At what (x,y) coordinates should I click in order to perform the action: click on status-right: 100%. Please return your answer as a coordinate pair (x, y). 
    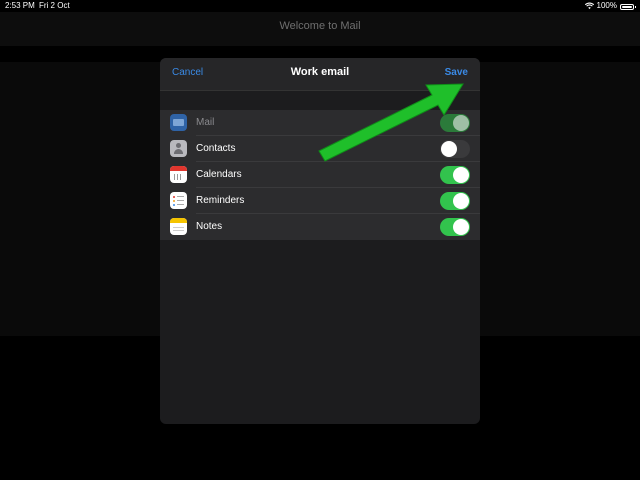
    Looking at the image, I should click on (610, 6).